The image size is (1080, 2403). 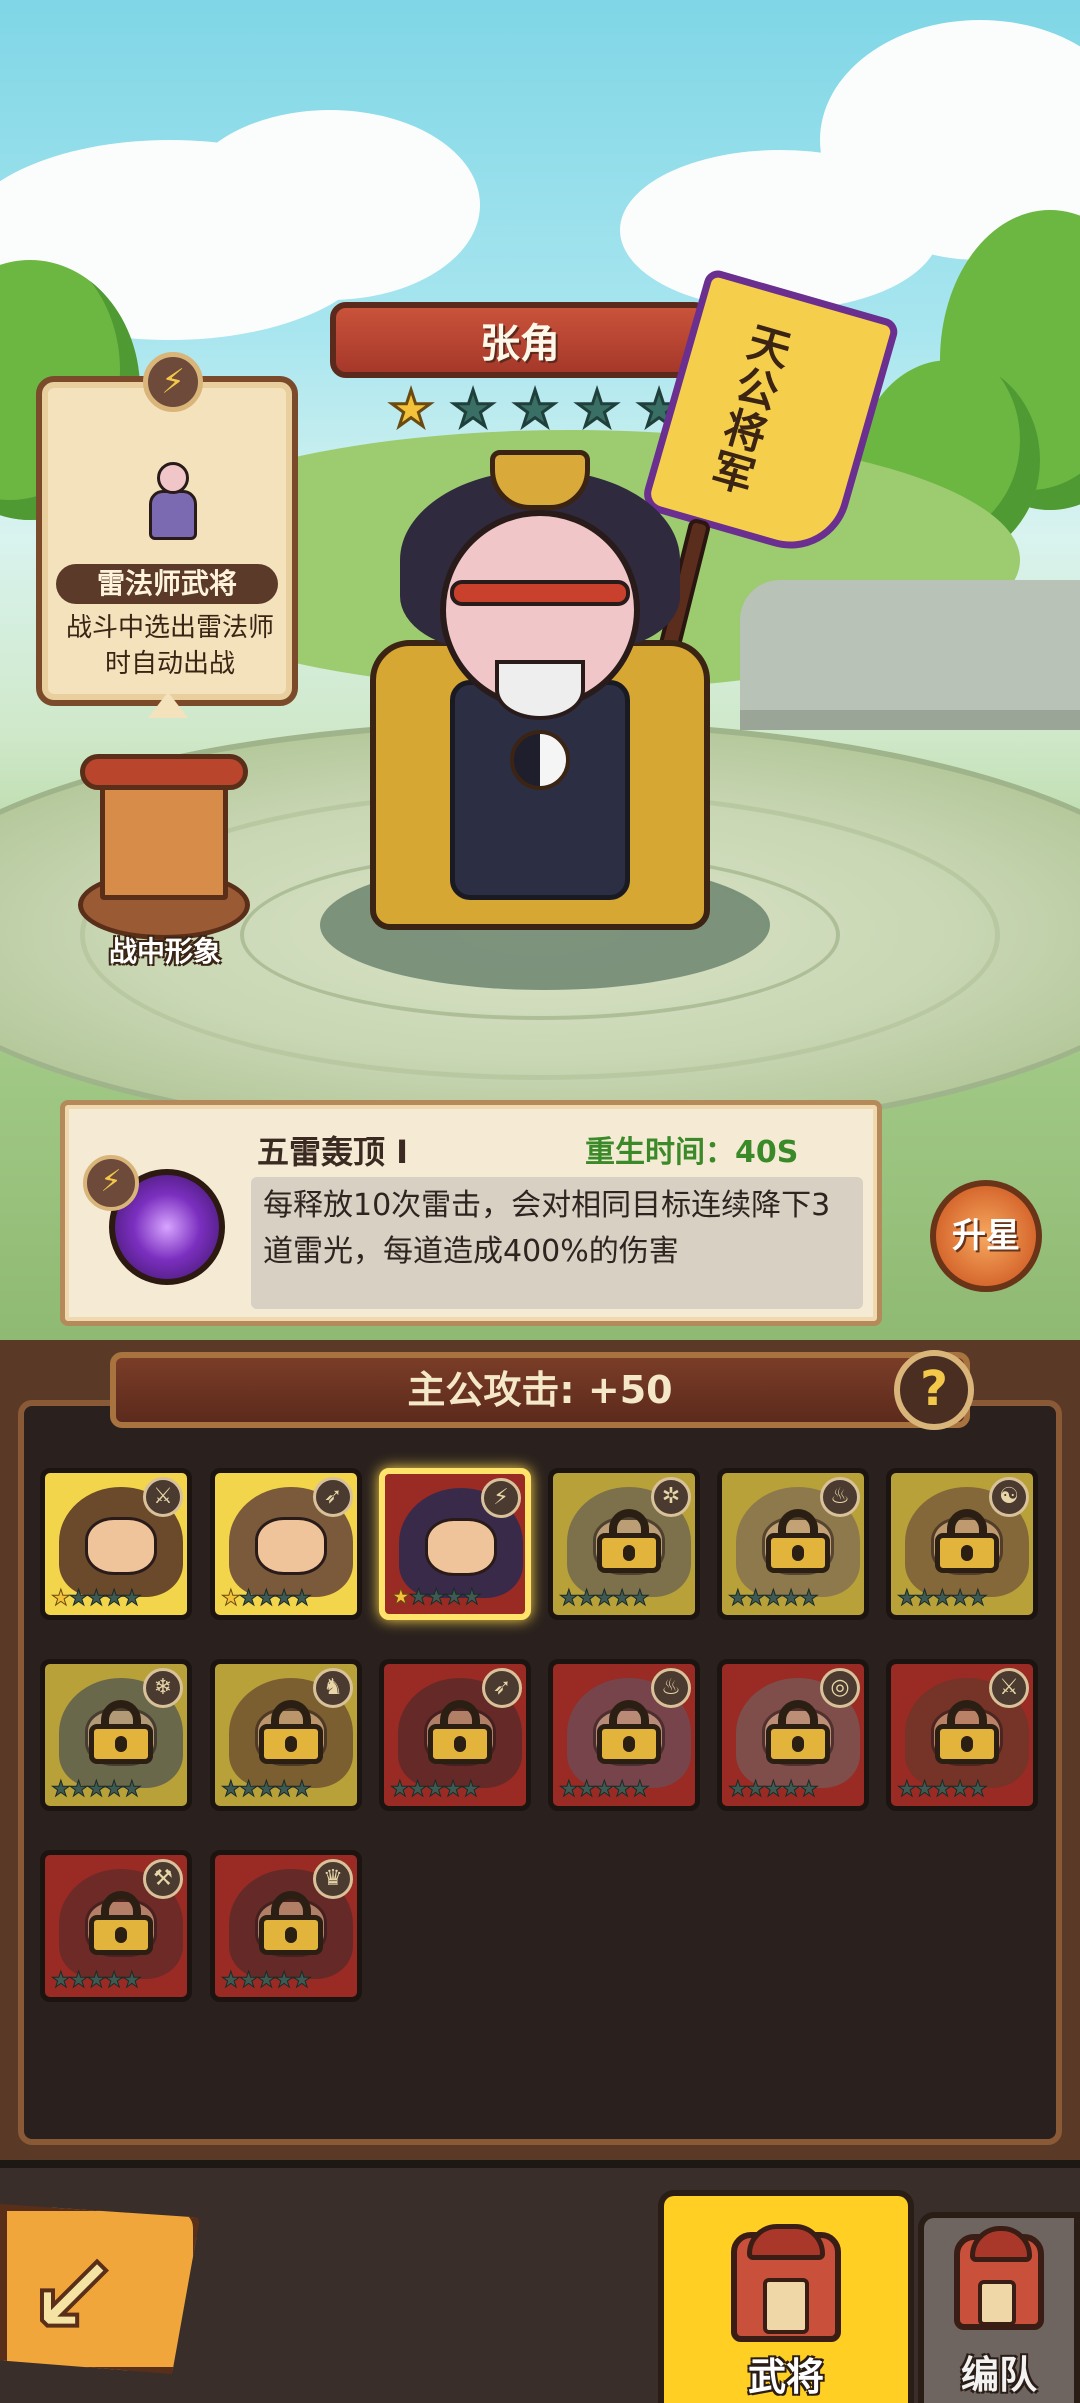 What do you see at coordinates (286, 1735) in the screenshot?
I see `hero-card: ♞ ★★★★★` at bounding box center [286, 1735].